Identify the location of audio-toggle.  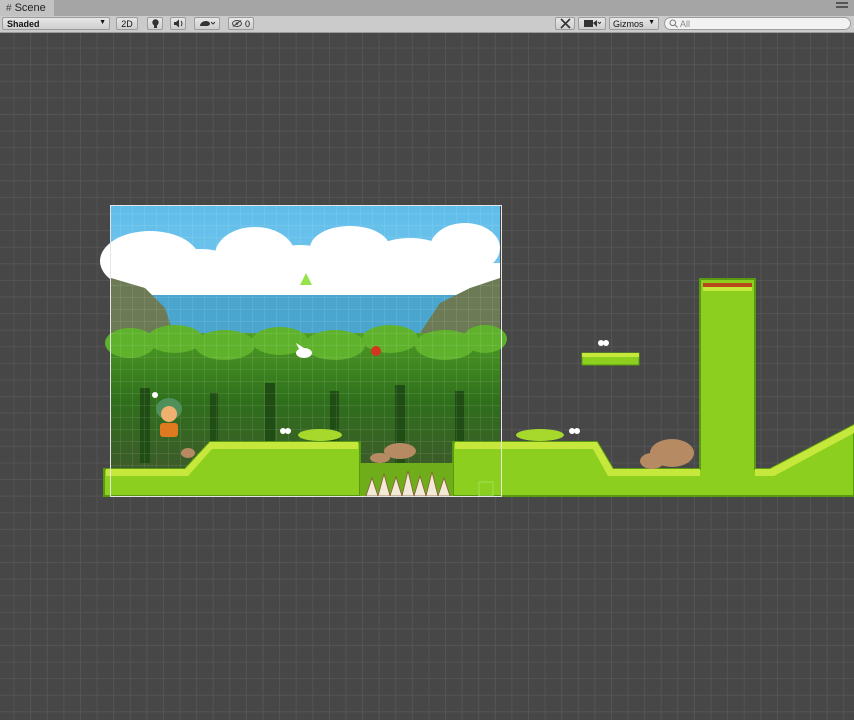
(178, 23).